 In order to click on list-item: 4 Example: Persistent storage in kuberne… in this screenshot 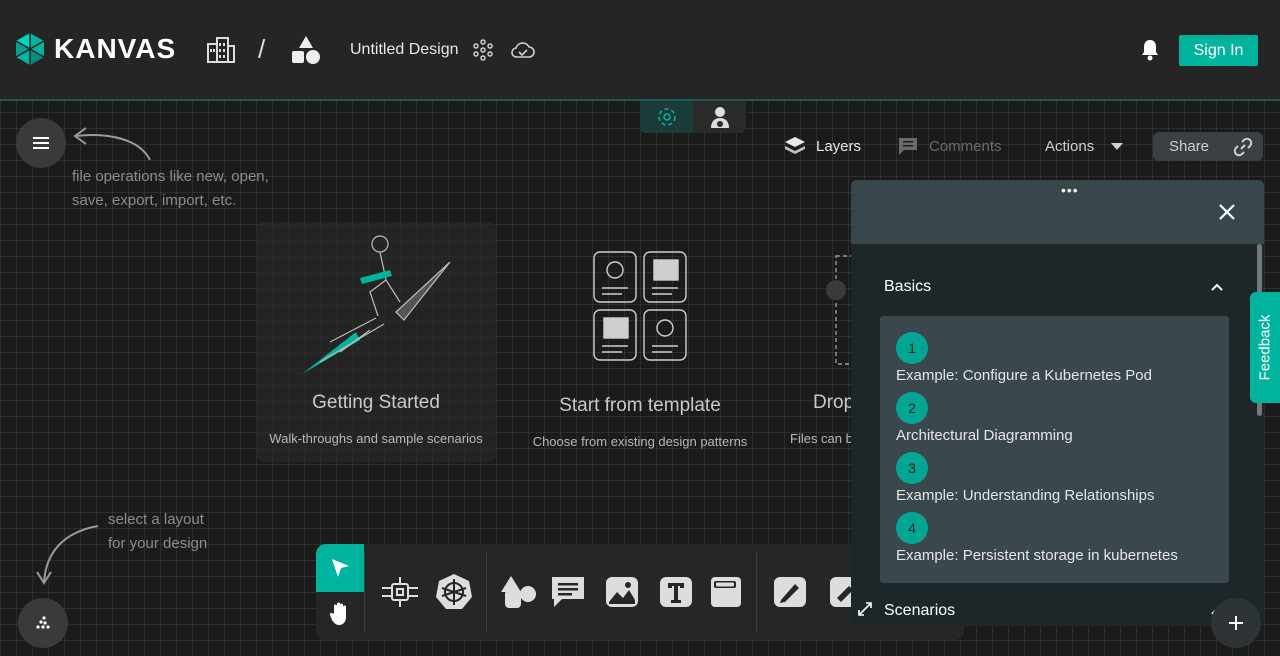, I will do `click(1054, 542)`.